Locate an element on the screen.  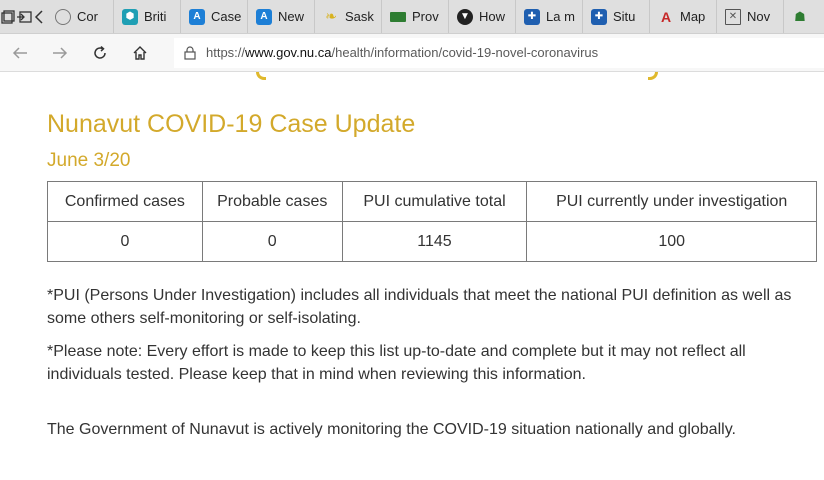
hexagon-icon: ⬢ is located at coordinates (130, 16).